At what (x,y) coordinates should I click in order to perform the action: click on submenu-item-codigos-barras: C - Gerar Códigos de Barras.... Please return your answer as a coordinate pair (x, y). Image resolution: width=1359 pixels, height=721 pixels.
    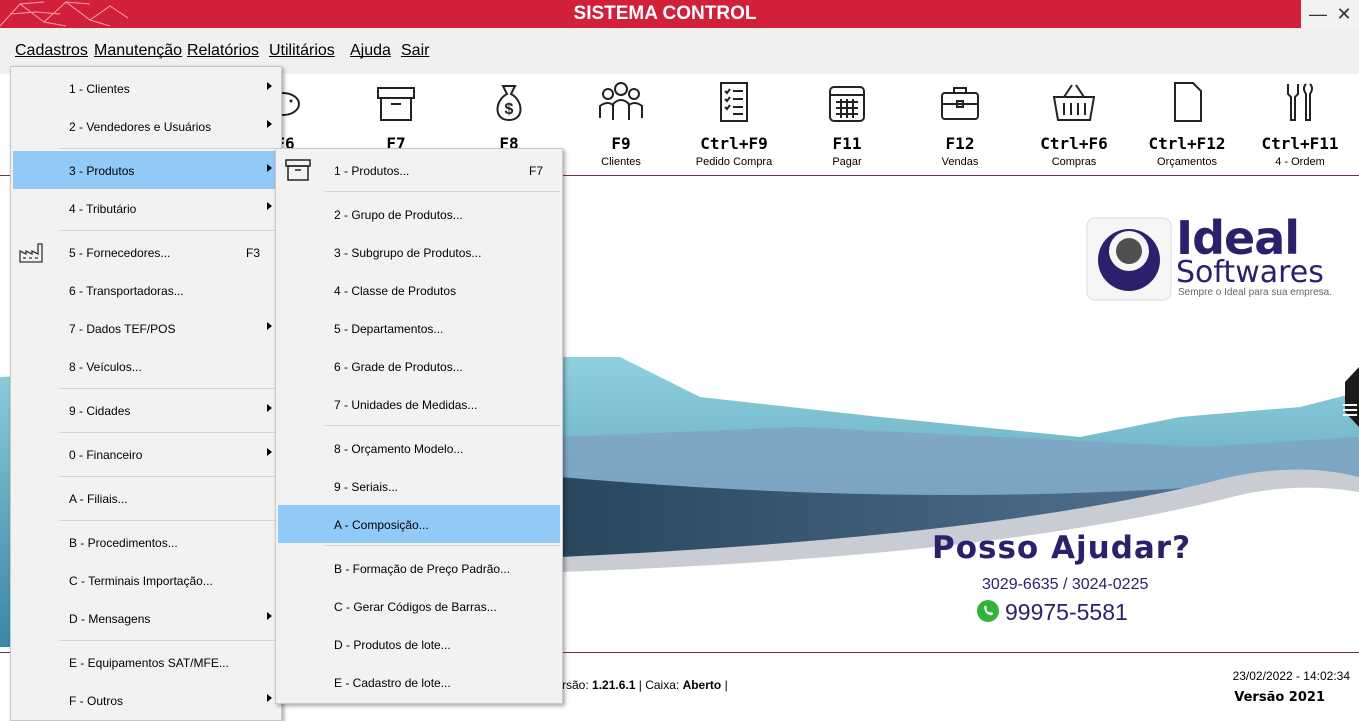
    Looking at the image, I should click on (419, 606).